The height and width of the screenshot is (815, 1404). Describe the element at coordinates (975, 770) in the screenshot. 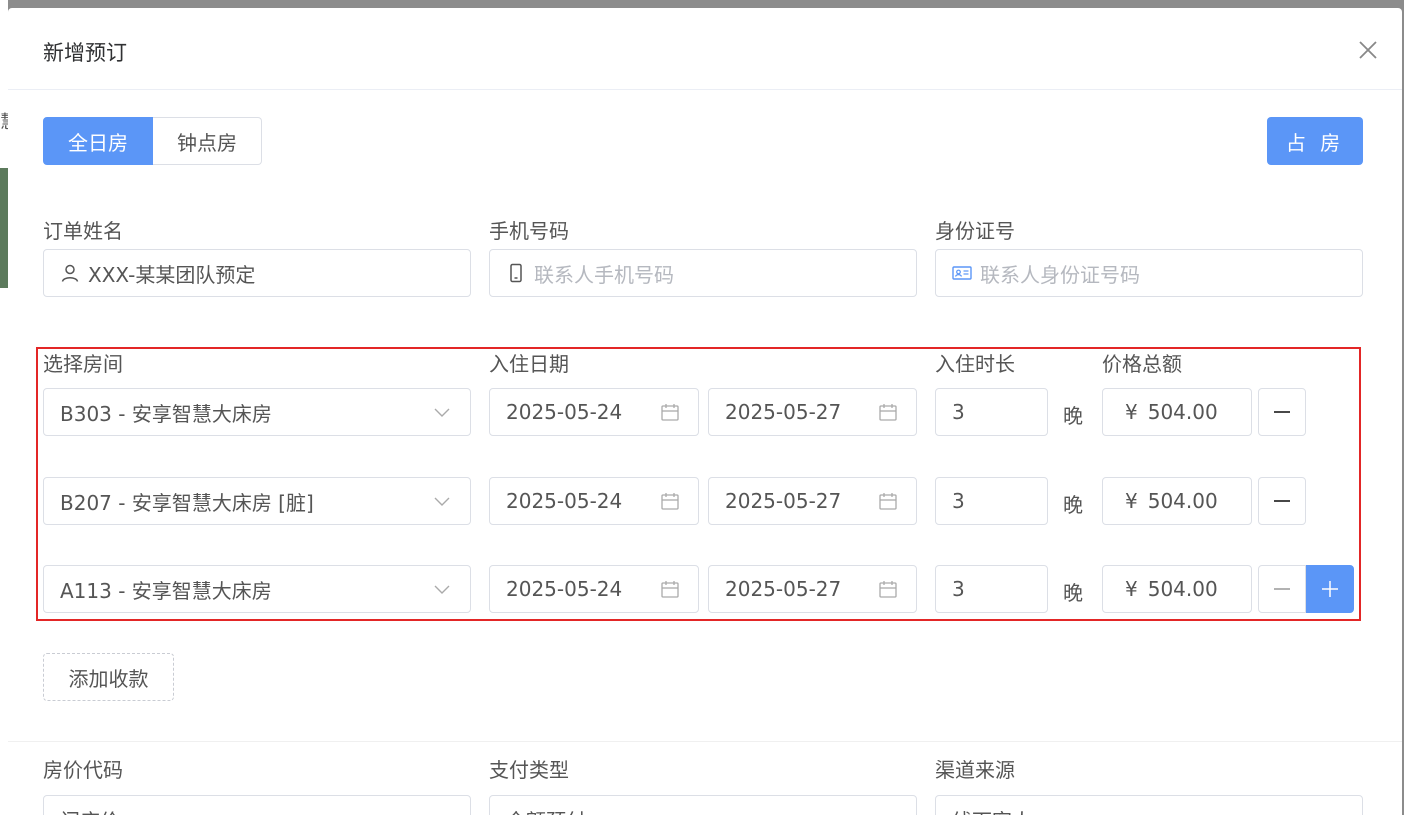

I see `channel-source-label: 渠道来源` at that location.